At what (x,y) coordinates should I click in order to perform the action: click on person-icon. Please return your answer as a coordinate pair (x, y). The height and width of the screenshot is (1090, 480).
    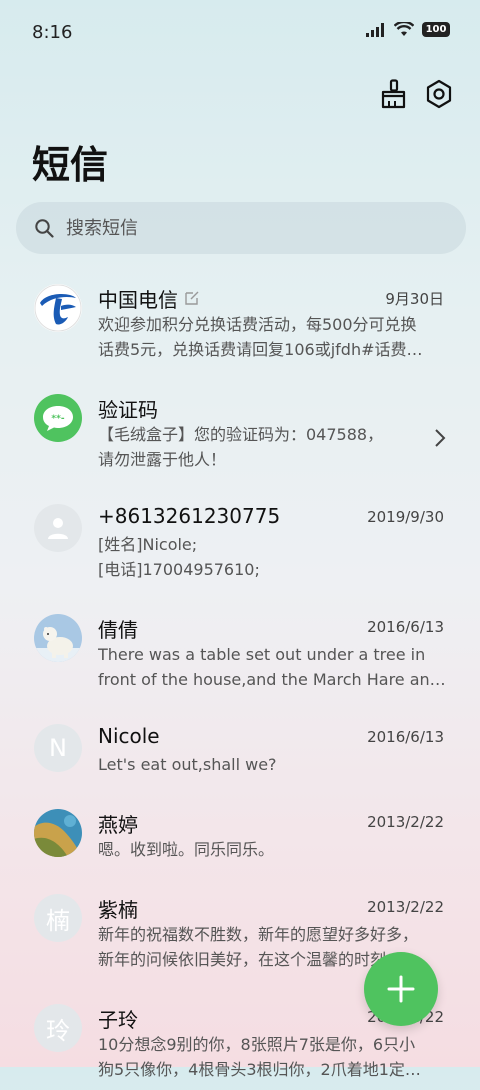
    Looking at the image, I should click on (58, 528).